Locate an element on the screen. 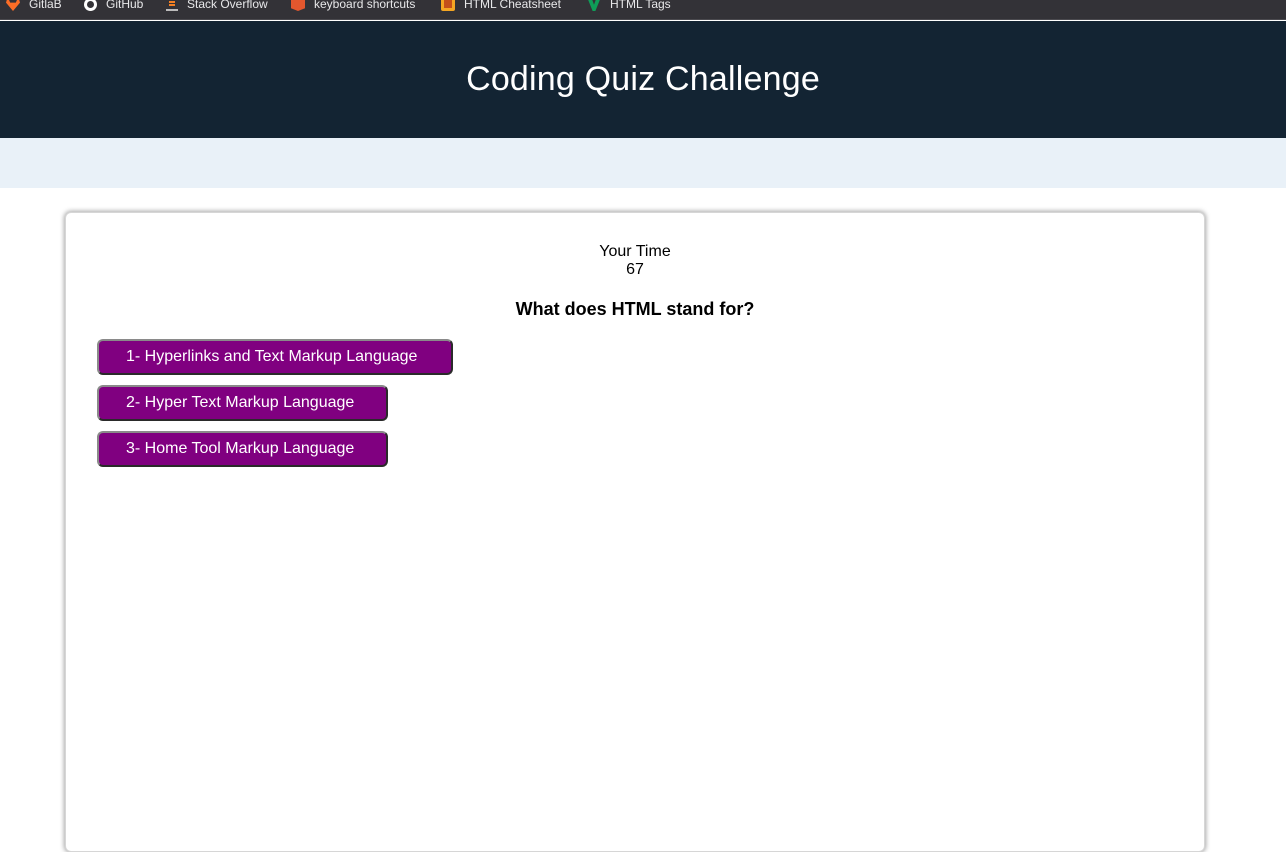  html-tags-icon is located at coordinates (594, 5).